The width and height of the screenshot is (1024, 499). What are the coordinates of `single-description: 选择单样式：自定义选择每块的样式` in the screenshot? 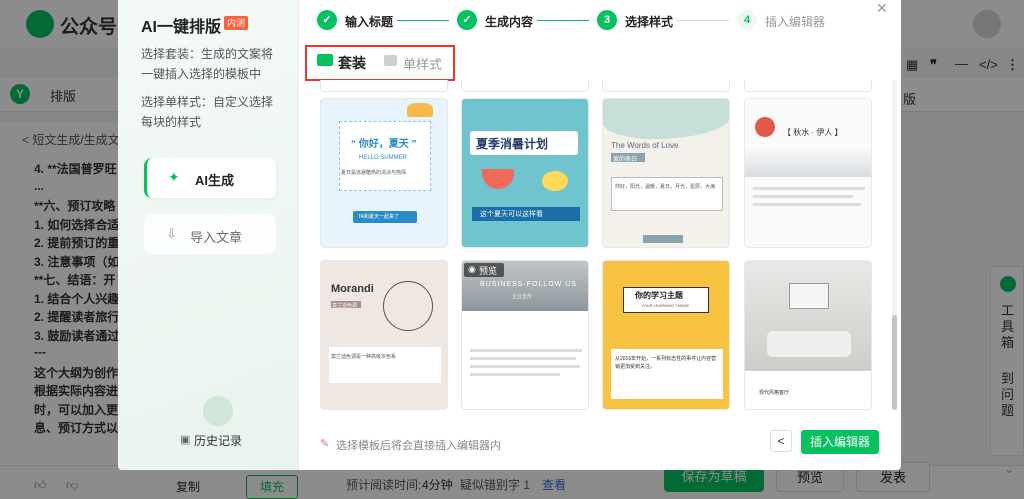 It's located at (207, 112).